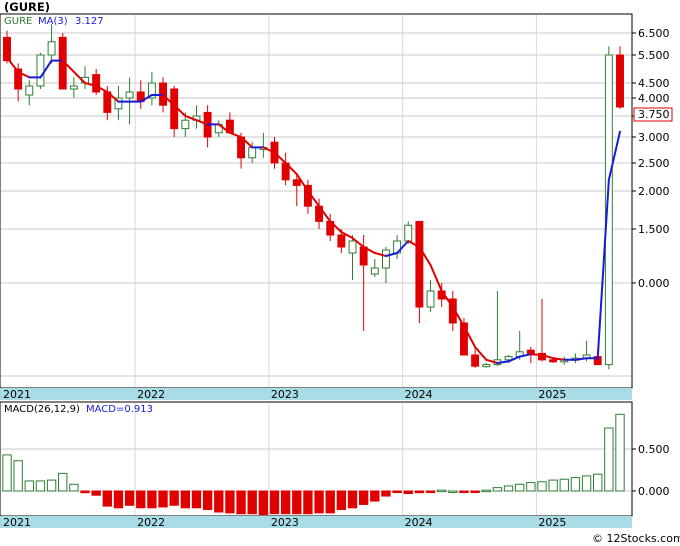 The image size is (680, 546). I want to click on macd-x-tick-label: 2021, so click(17, 522).